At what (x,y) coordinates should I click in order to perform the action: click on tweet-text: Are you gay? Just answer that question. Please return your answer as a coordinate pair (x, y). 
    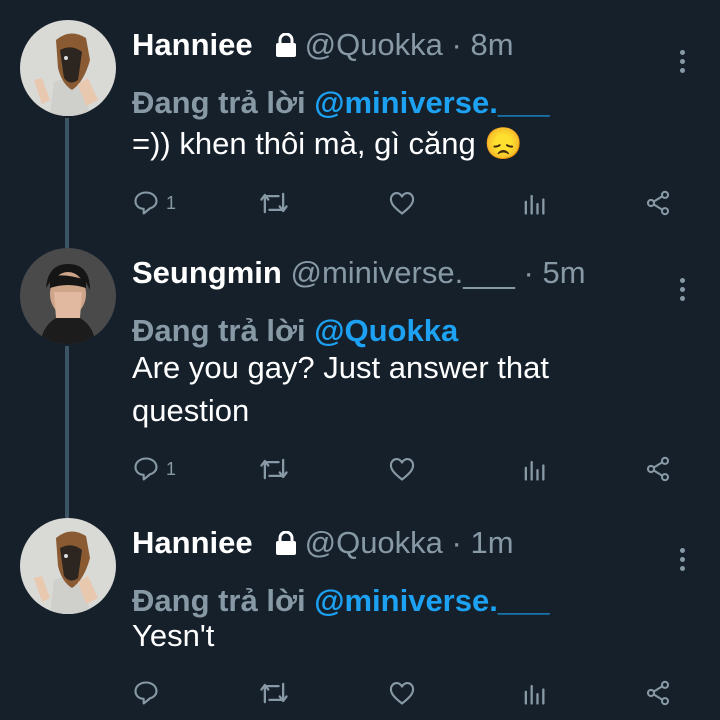
    Looking at the image, I should click on (341, 389).